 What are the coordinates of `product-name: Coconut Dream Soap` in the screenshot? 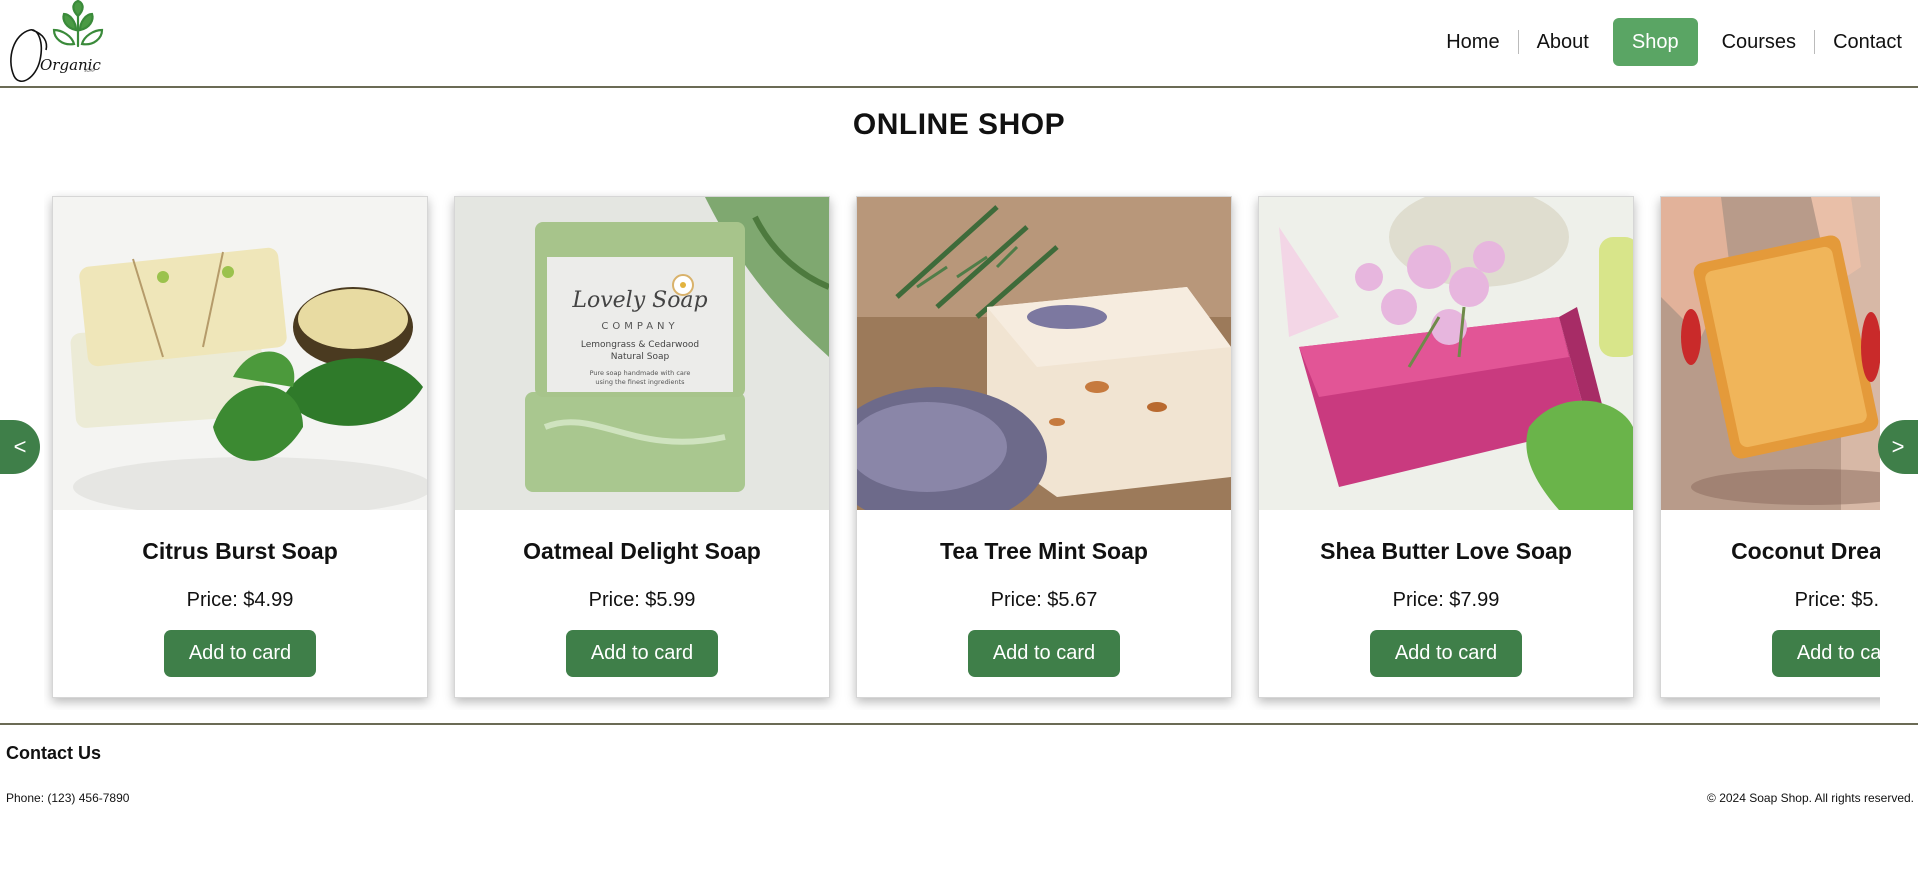 It's located at (1805, 551).